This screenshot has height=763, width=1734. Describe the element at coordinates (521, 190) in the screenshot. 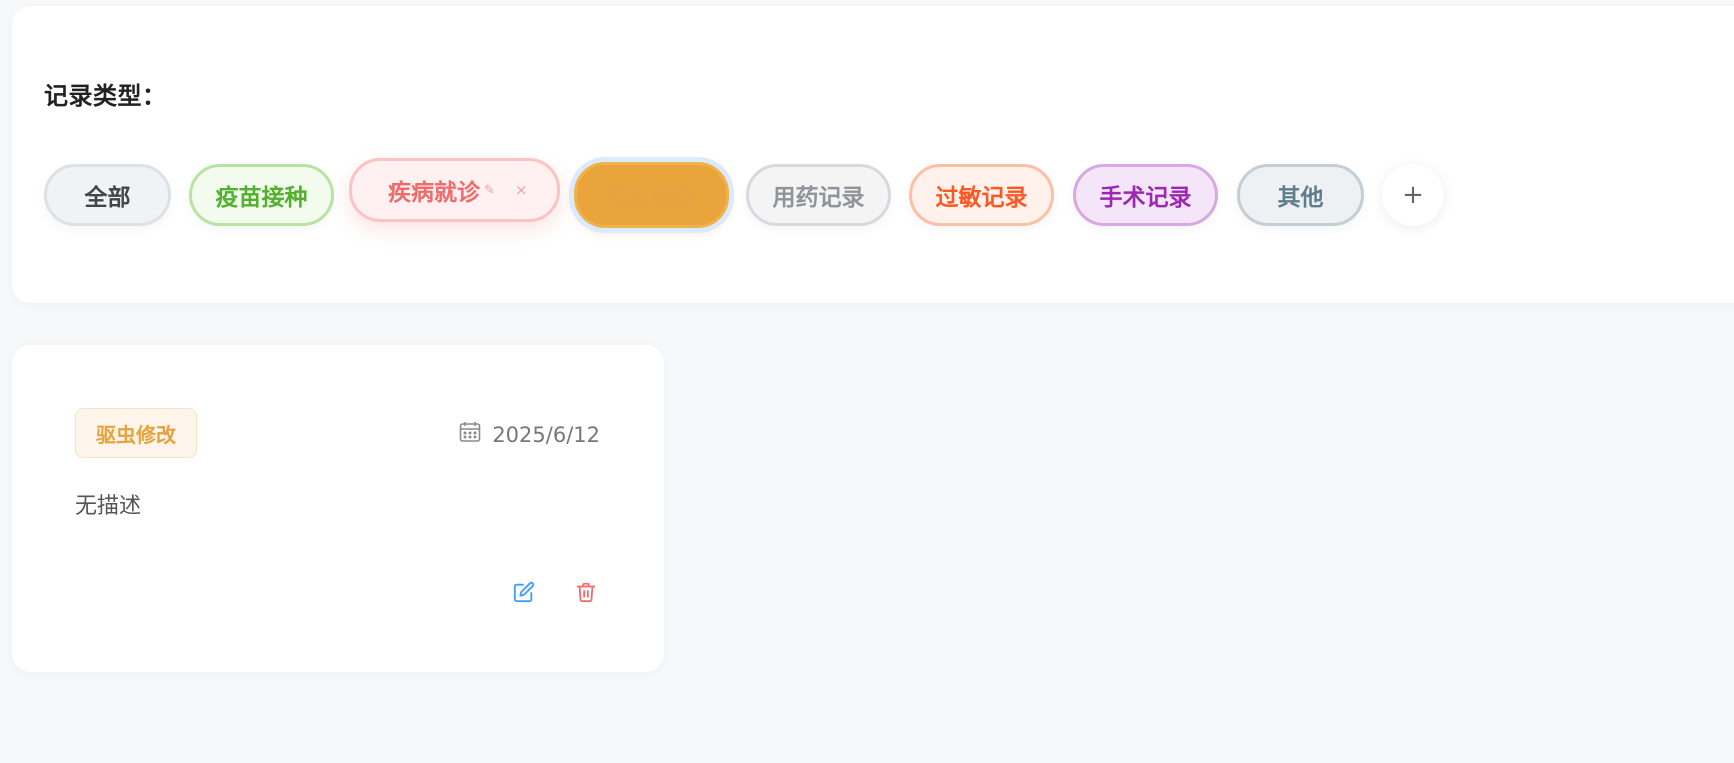

I see `close-icon: ×` at that location.